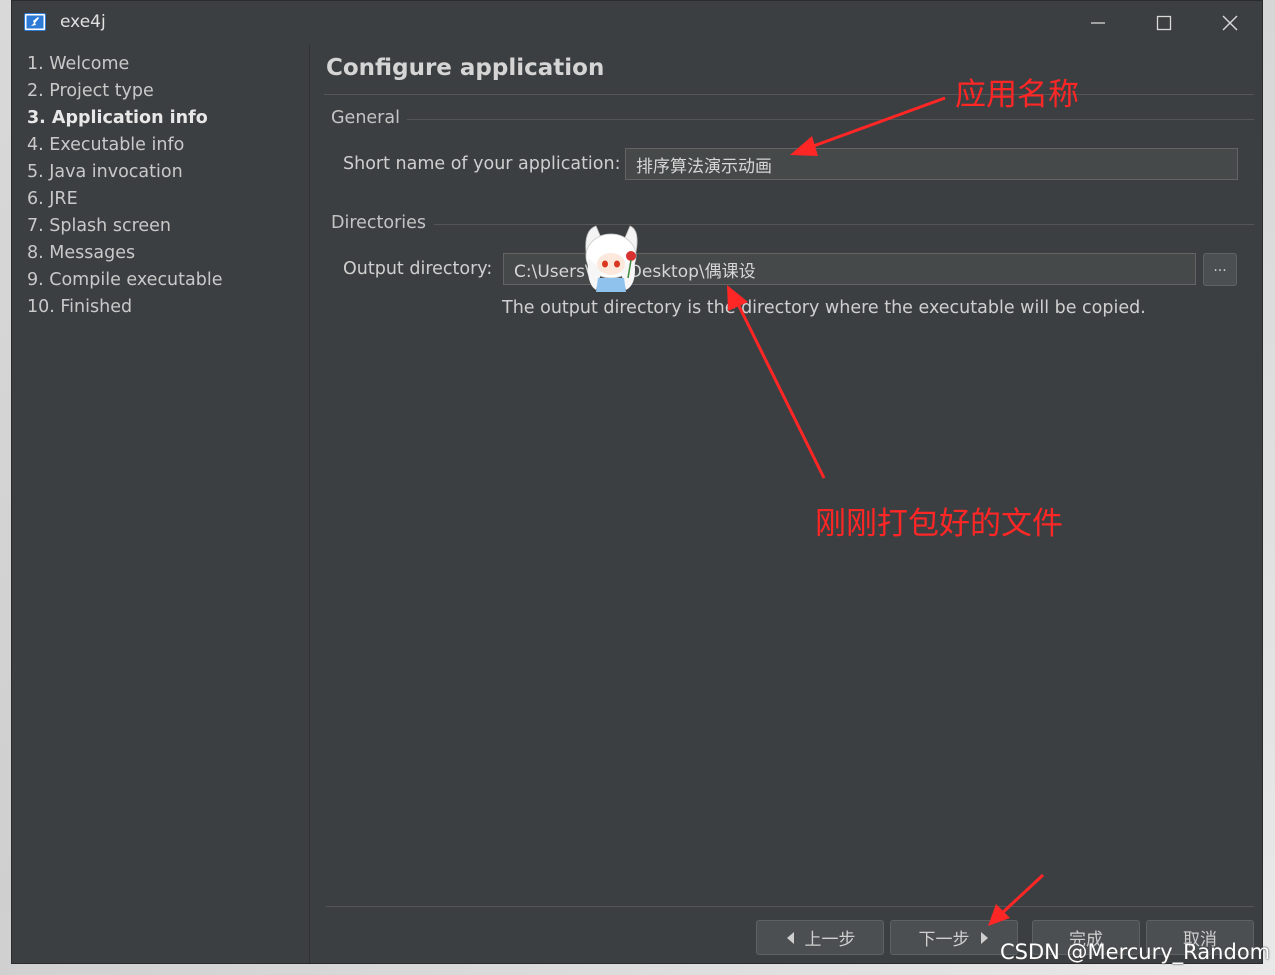 This screenshot has height=975, width=1275. I want to click on step-compile-executable: 9. Compile executable, so click(124, 280).